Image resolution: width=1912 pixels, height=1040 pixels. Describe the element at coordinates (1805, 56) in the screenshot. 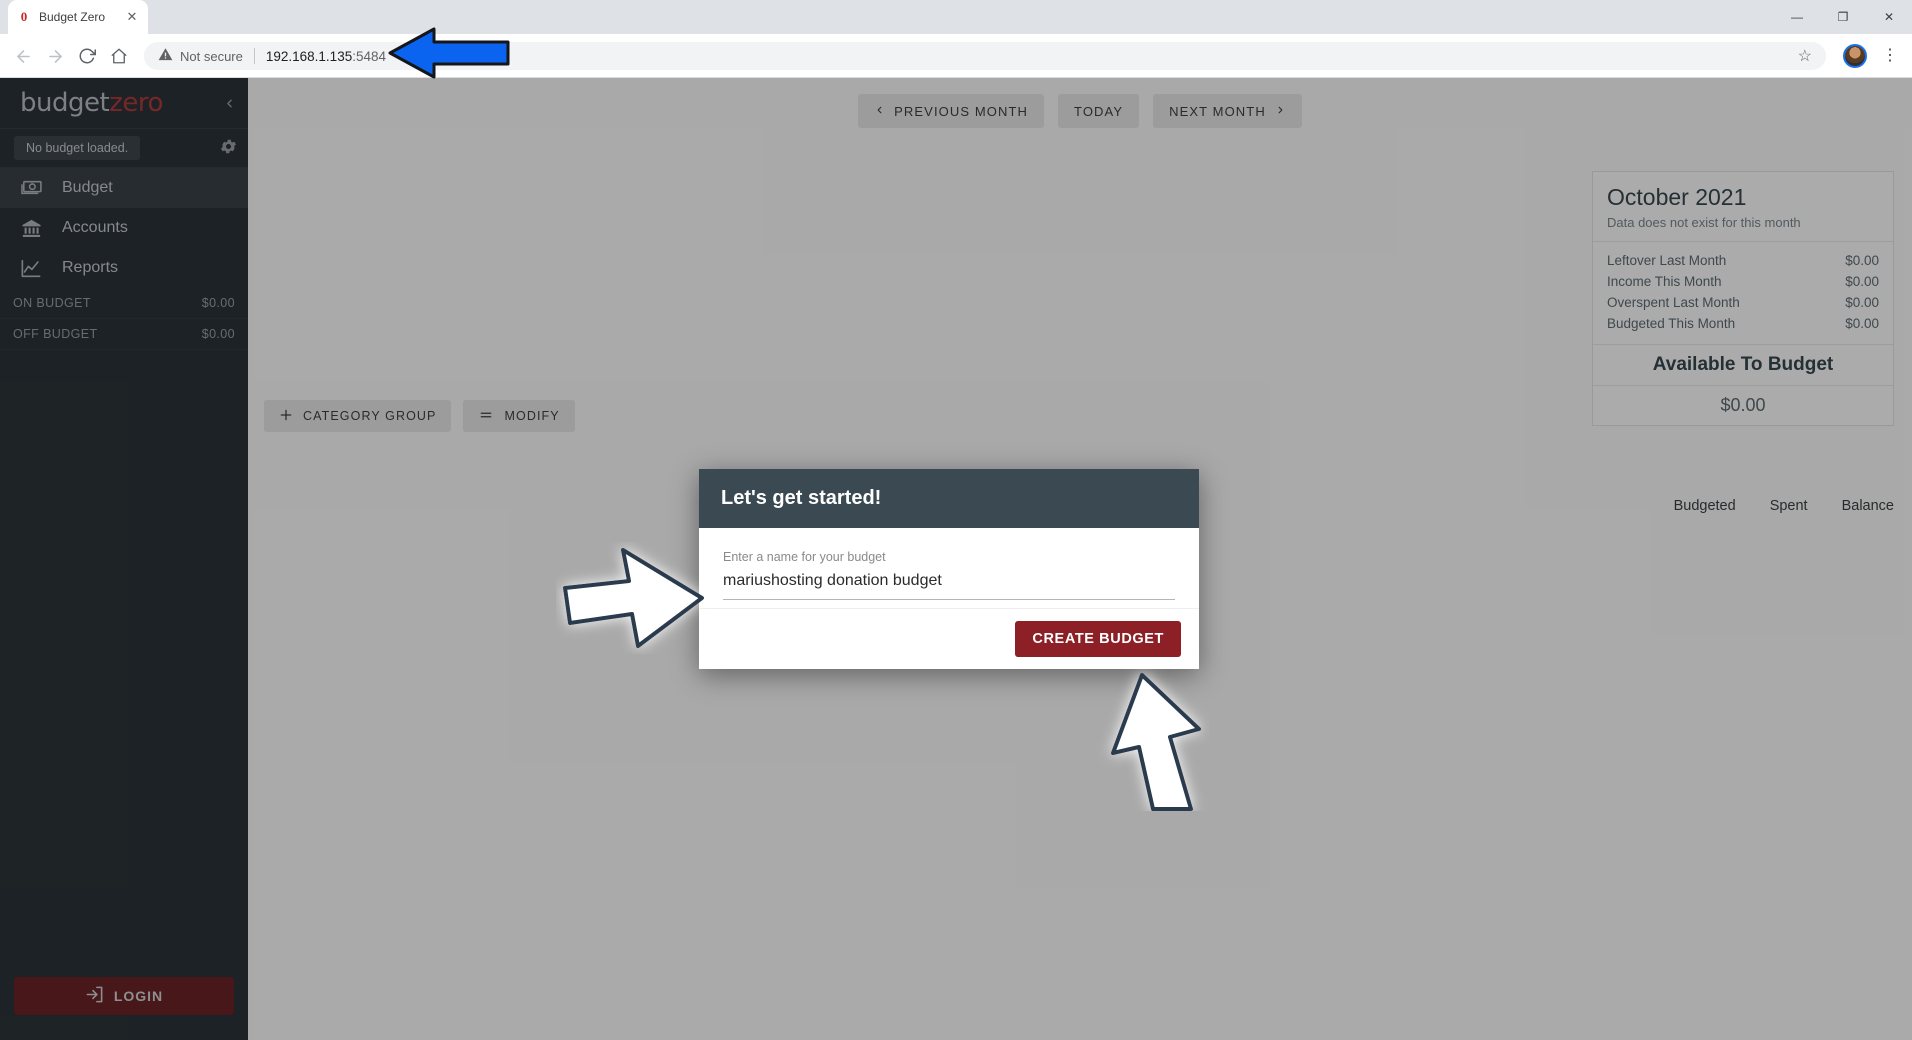

I see `bookmark-star-icon: ☆` at that location.